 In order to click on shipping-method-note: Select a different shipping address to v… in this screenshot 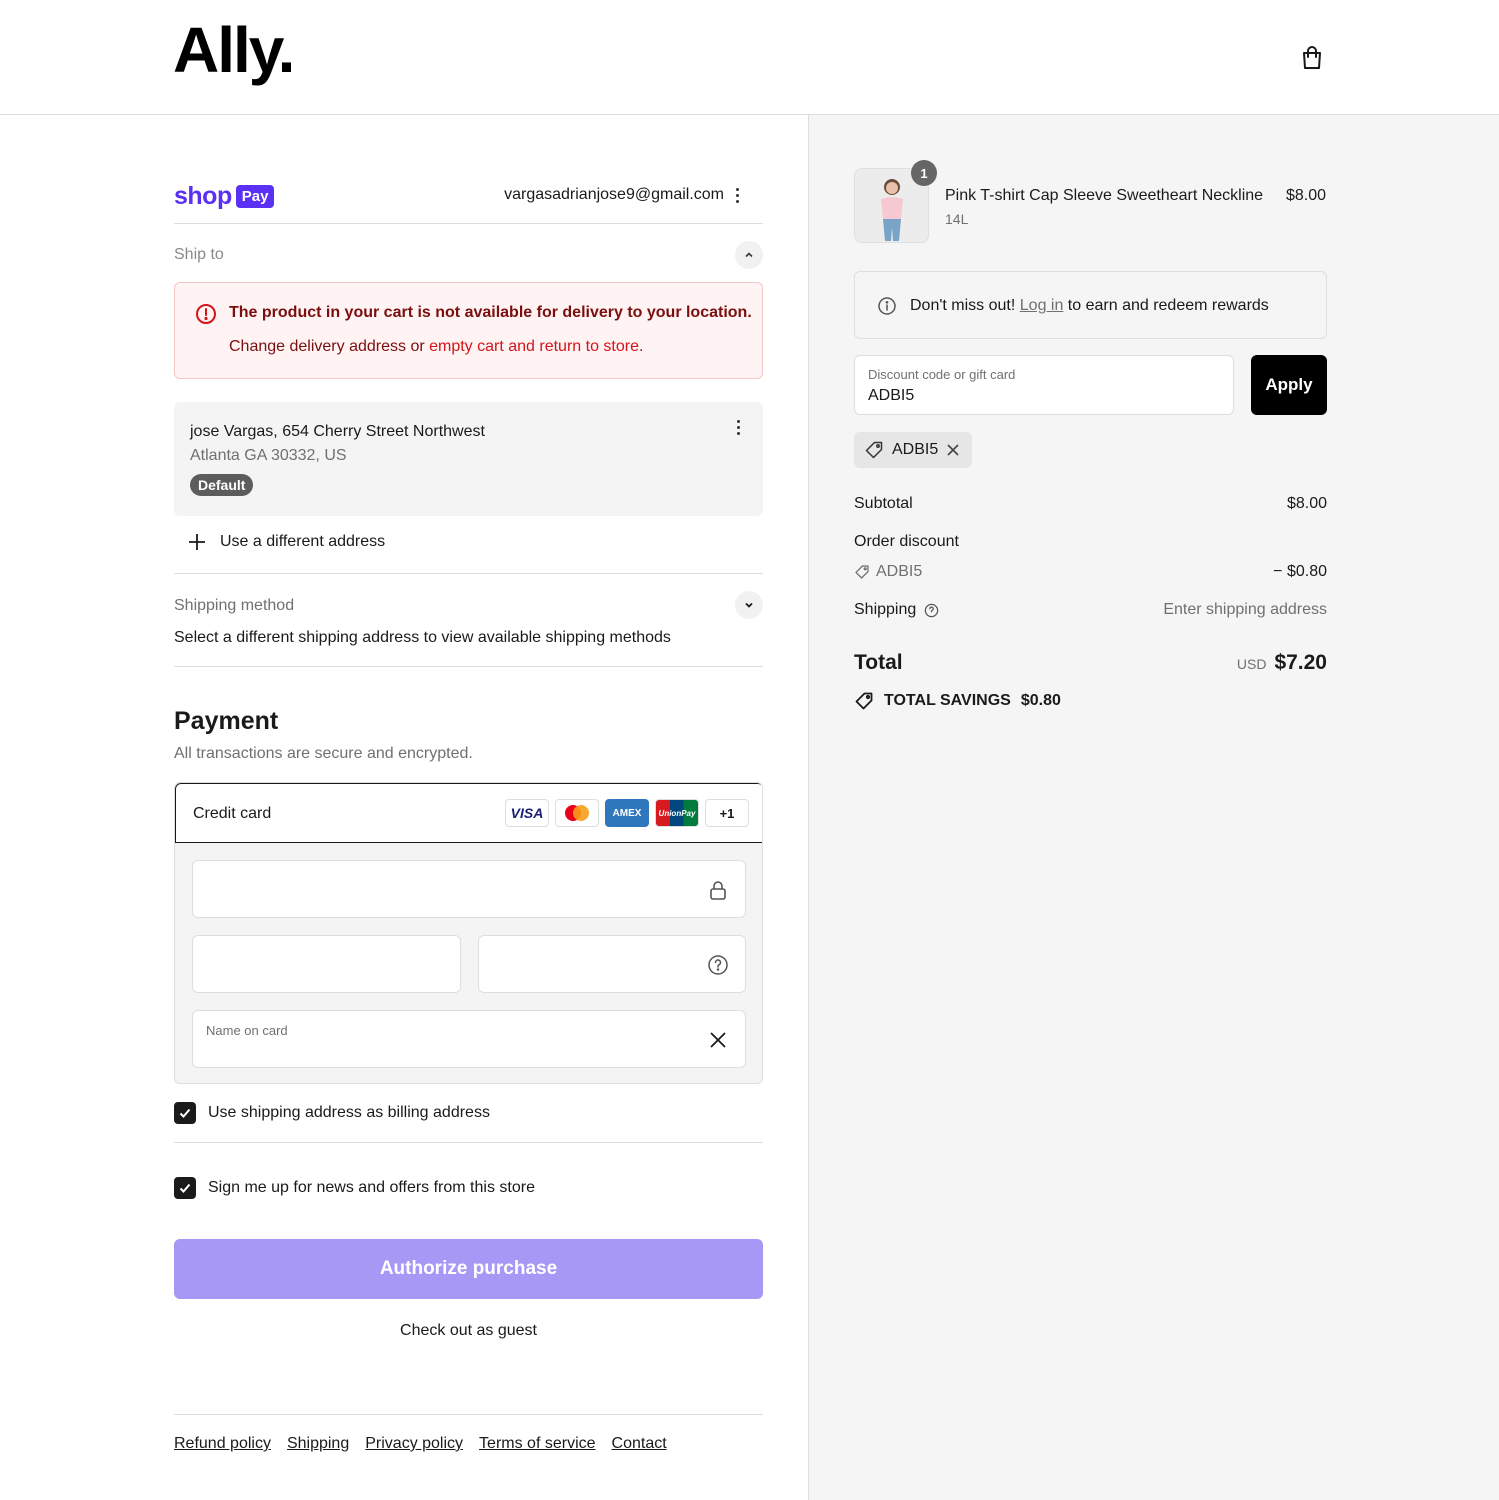, I will do `click(422, 637)`.